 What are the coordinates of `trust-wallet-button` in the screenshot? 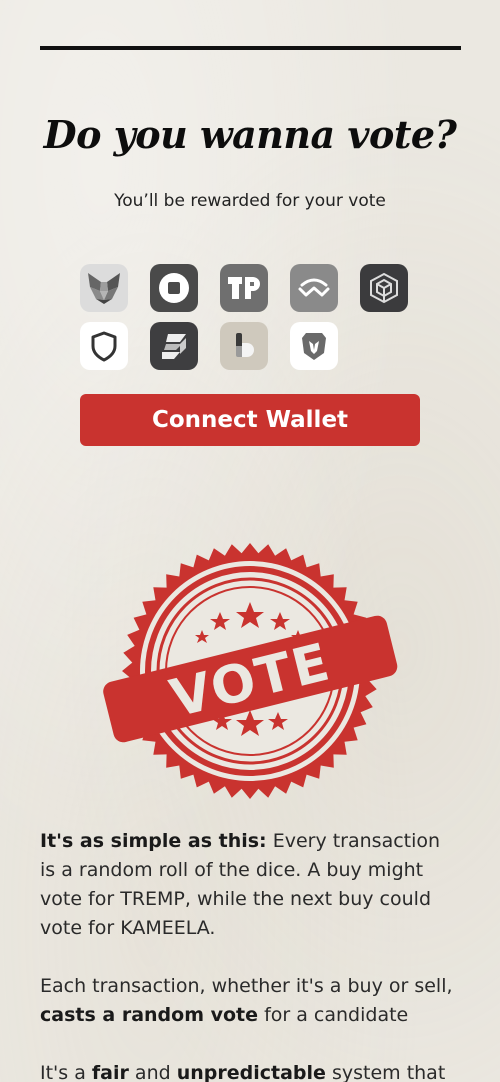 It's located at (104, 346).